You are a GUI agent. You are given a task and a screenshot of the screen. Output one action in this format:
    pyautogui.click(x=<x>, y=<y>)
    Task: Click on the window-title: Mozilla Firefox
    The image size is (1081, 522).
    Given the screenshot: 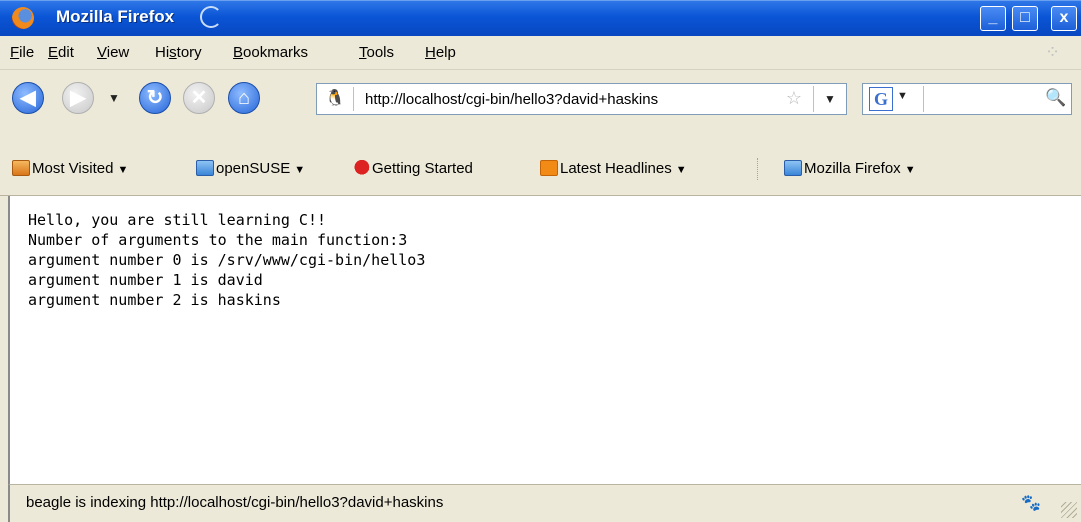 What is the action you would take?
    pyautogui.click(x=115, y=16)
    